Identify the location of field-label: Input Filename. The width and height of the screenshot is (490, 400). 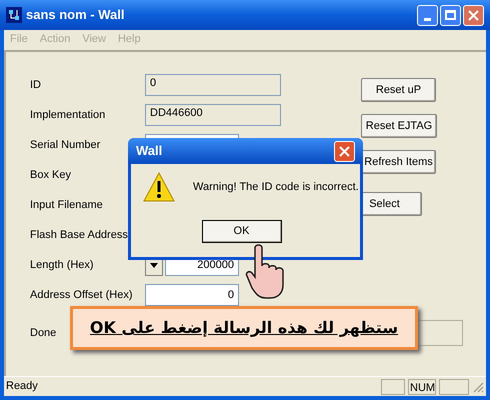
(66, 204).